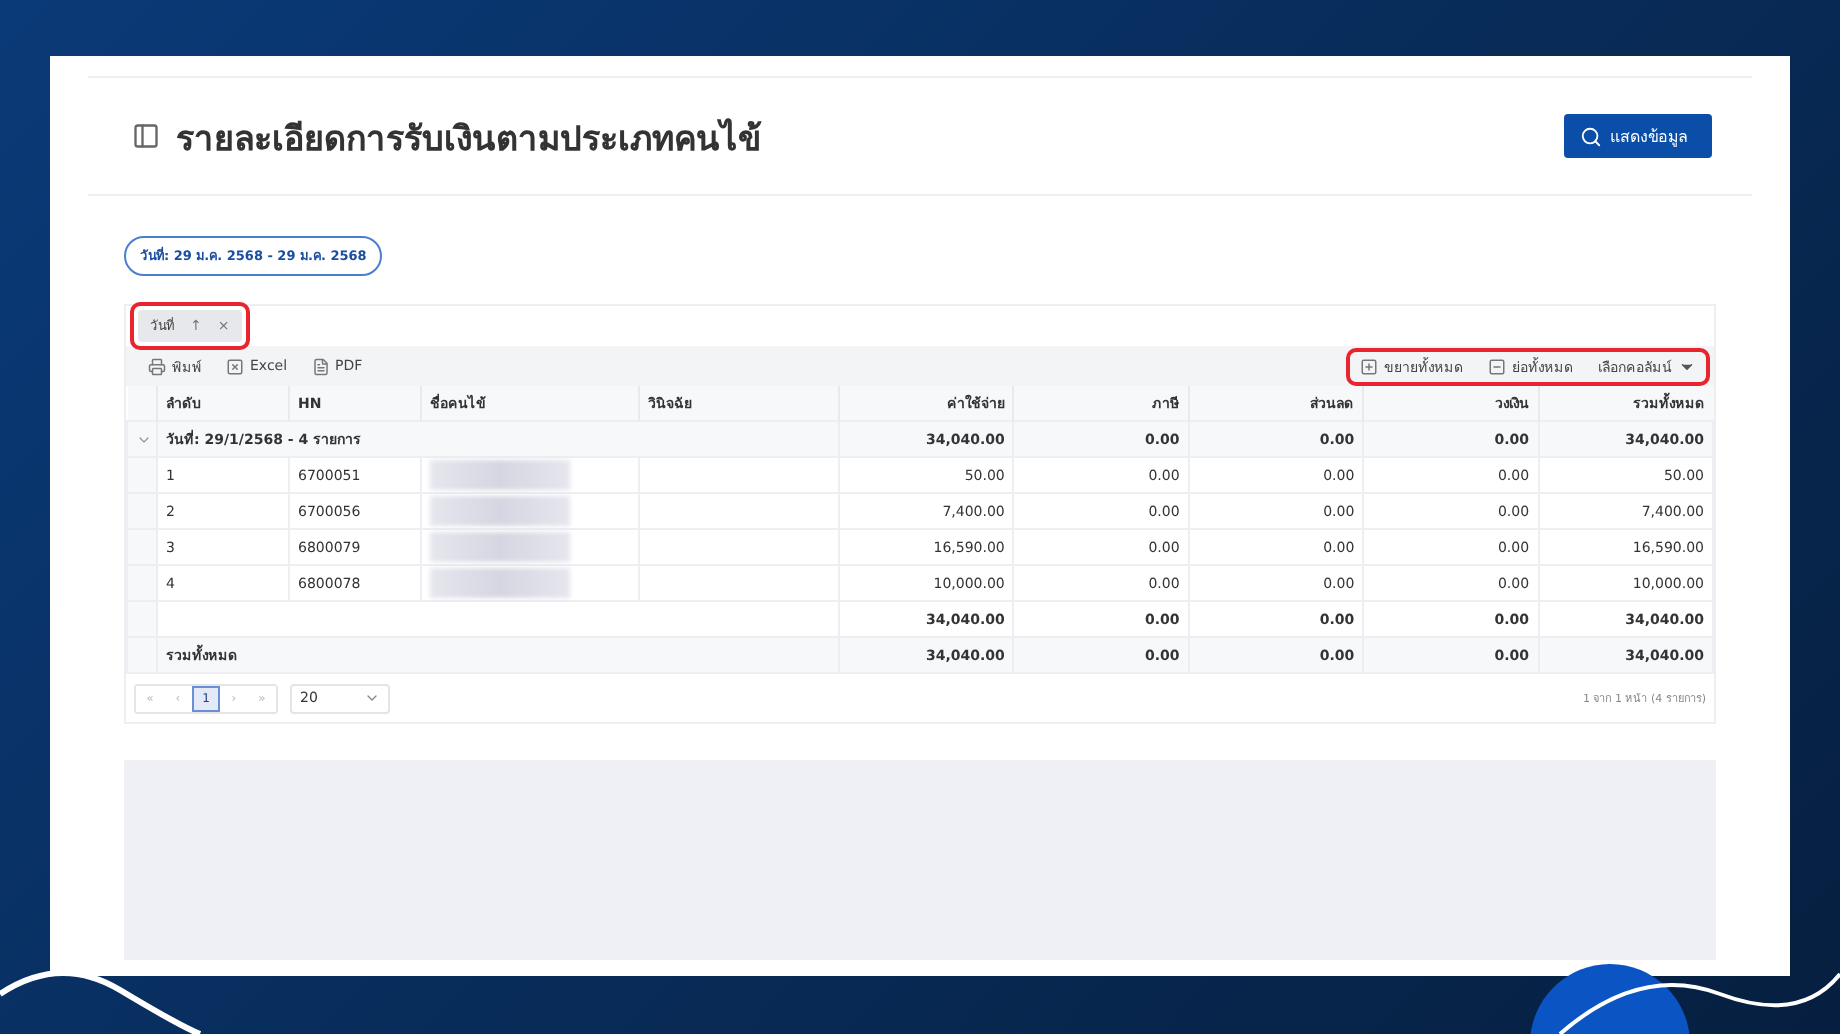 This screenshot has width=1840, height=1034. What do you see at coordinates (372, 698) in the screenshot?
I see `chevron-icon` at bounding box center [372, 698].